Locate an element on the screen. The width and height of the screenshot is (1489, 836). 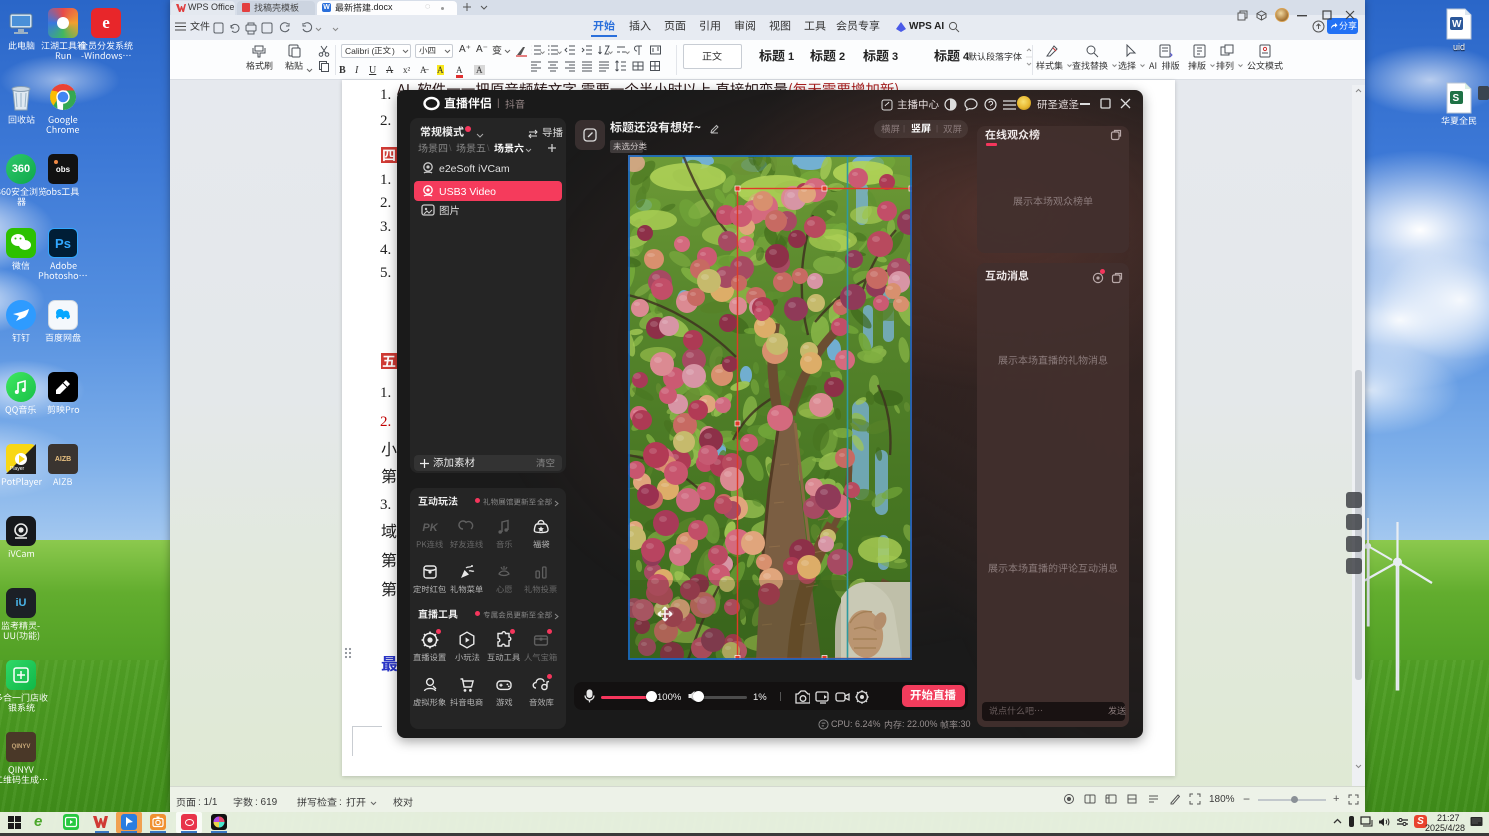
svg-text: Player is located at coordinates (17, 469).